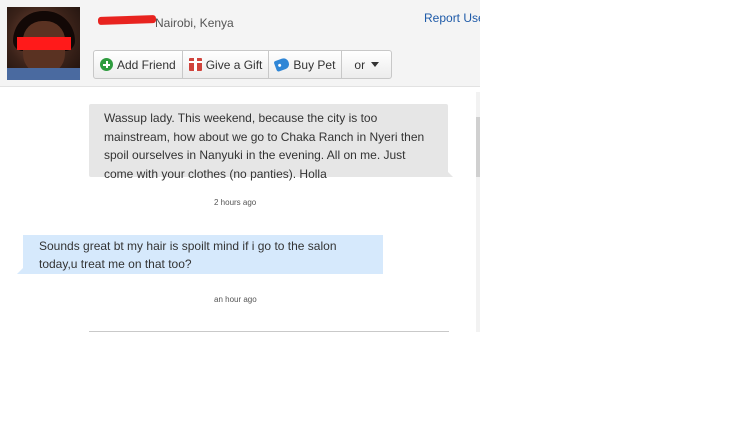 The height and width of the screenshot is (421, 750). Describe the element at coordinates (375, 64) in the screenshot. I see `caret-down-icon` at that location.